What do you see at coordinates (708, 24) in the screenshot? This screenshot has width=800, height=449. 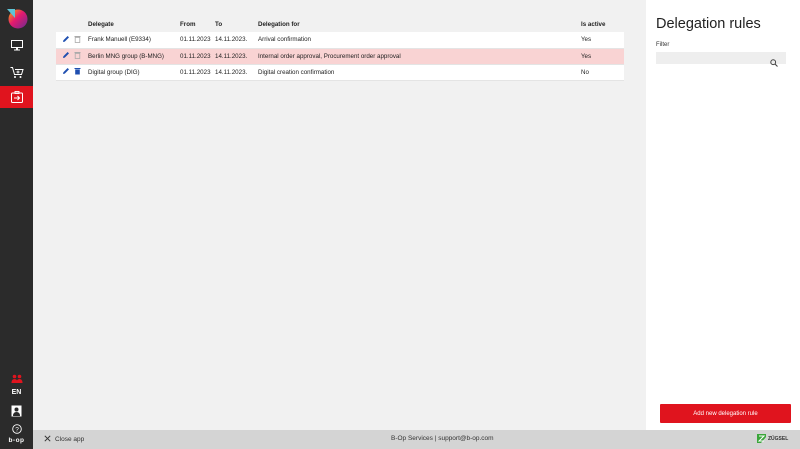 I see `panel-title: Delegation rules` at bounding box center [708, 24].